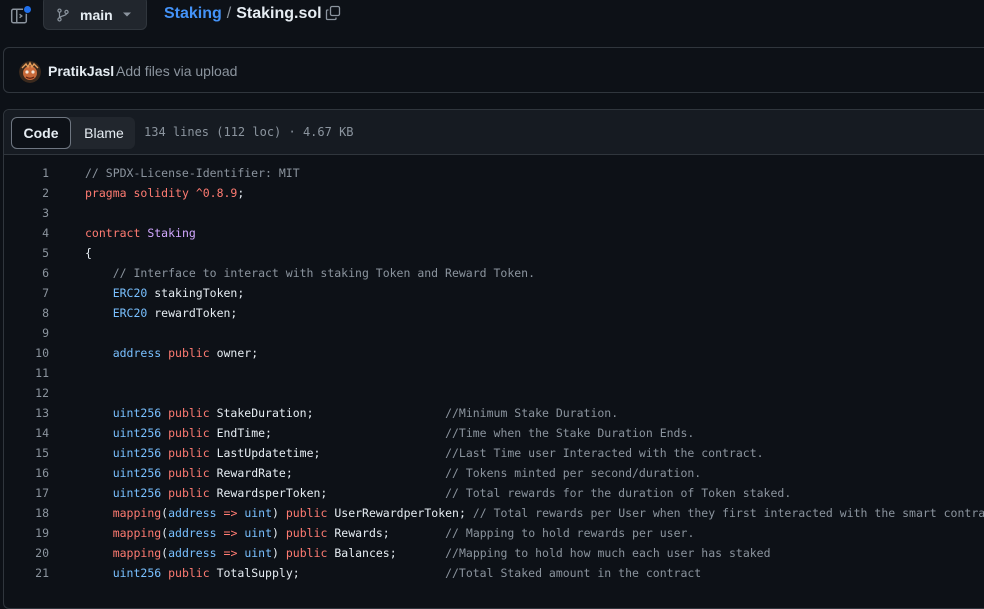  I want to click on line-number: 1, so click(26, 173).